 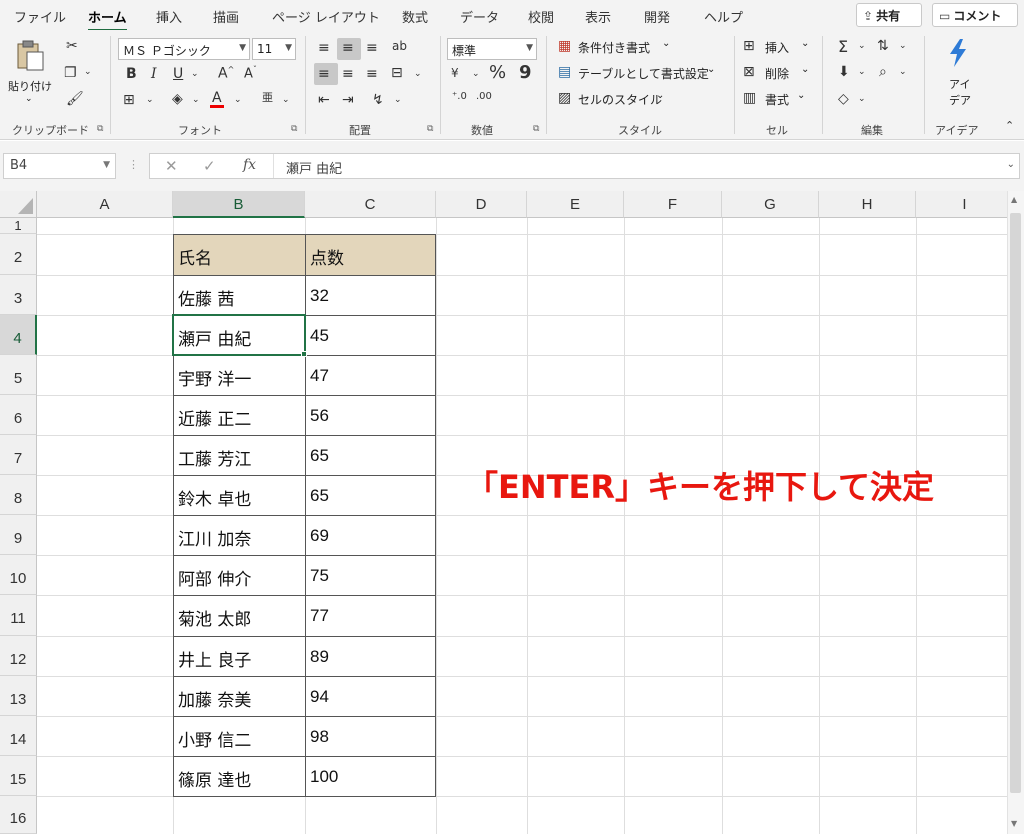 I want to click on align-top-icon: ≡, so click(x=324, y=48).